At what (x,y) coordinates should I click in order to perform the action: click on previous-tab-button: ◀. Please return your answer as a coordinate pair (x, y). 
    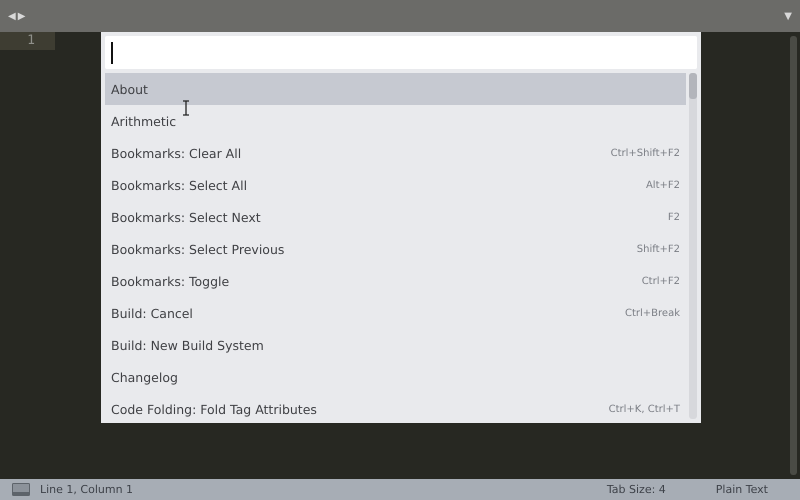
    Looking at the image, I should click on (12, 16).